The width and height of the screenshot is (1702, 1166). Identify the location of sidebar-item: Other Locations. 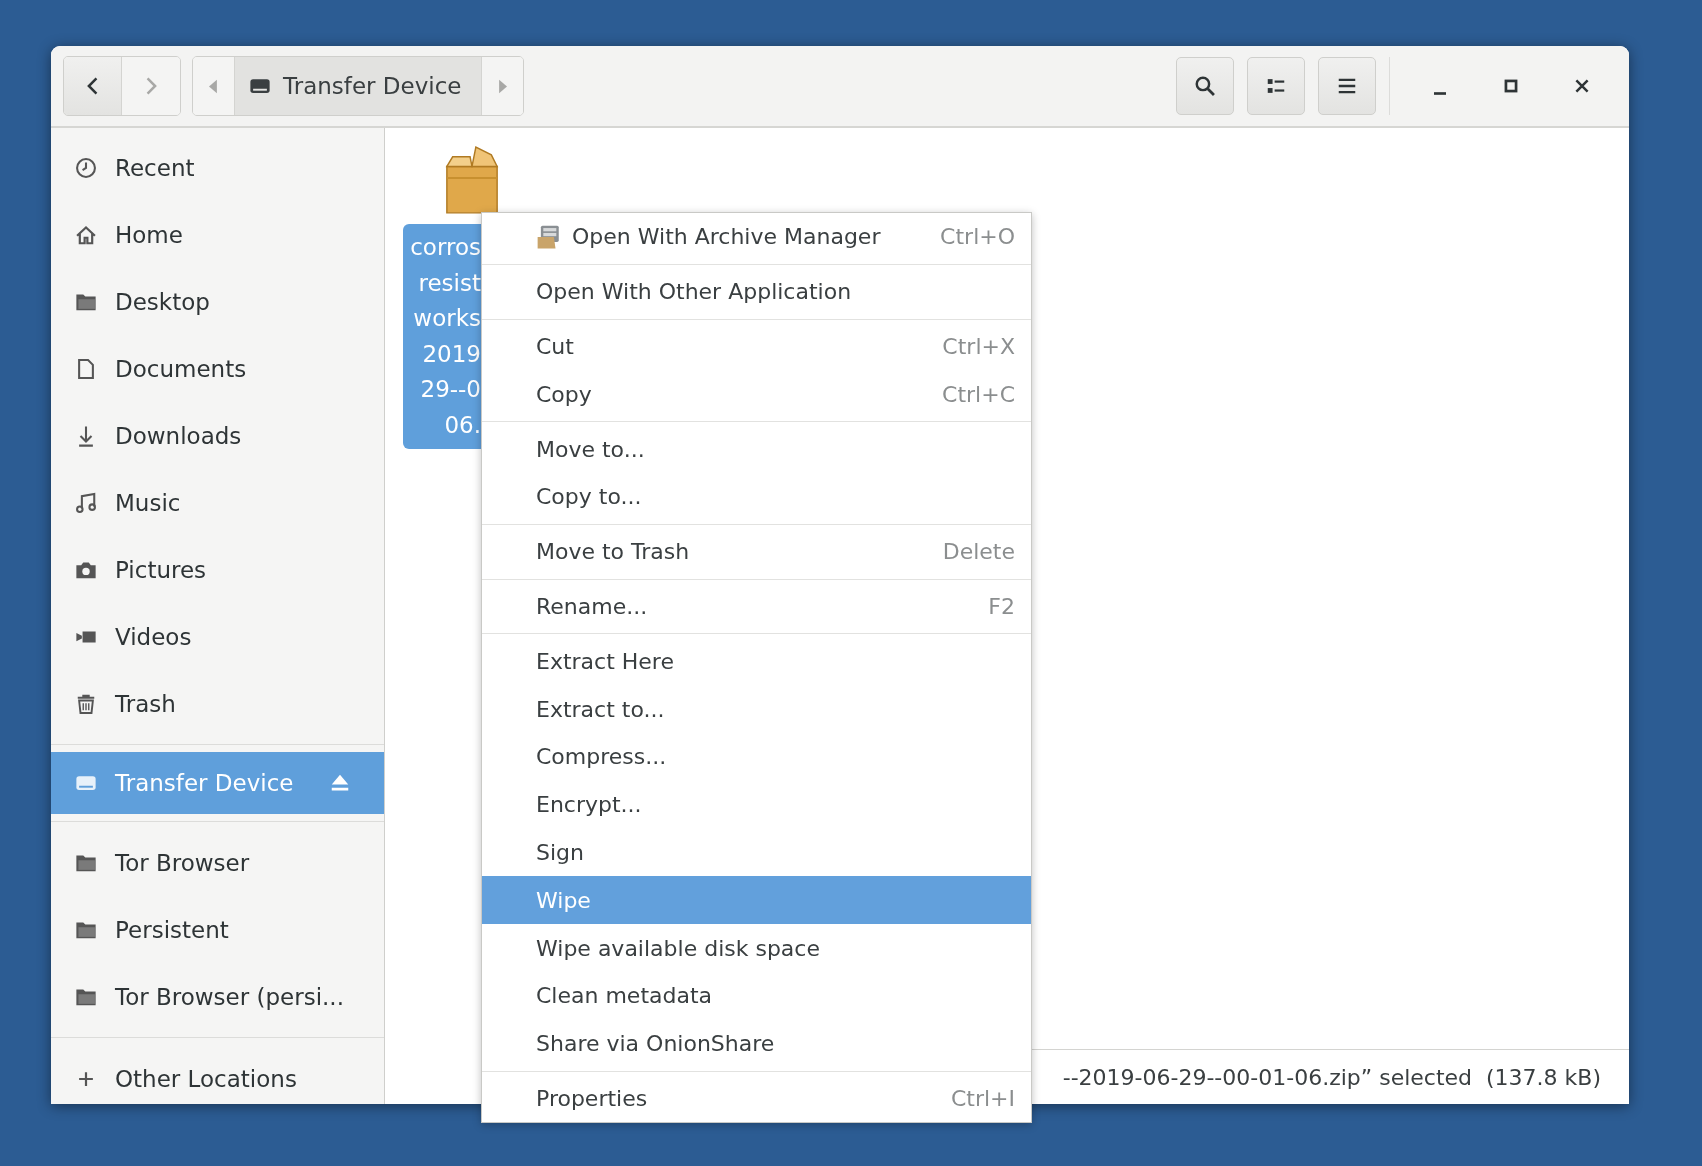
(217, 1074).